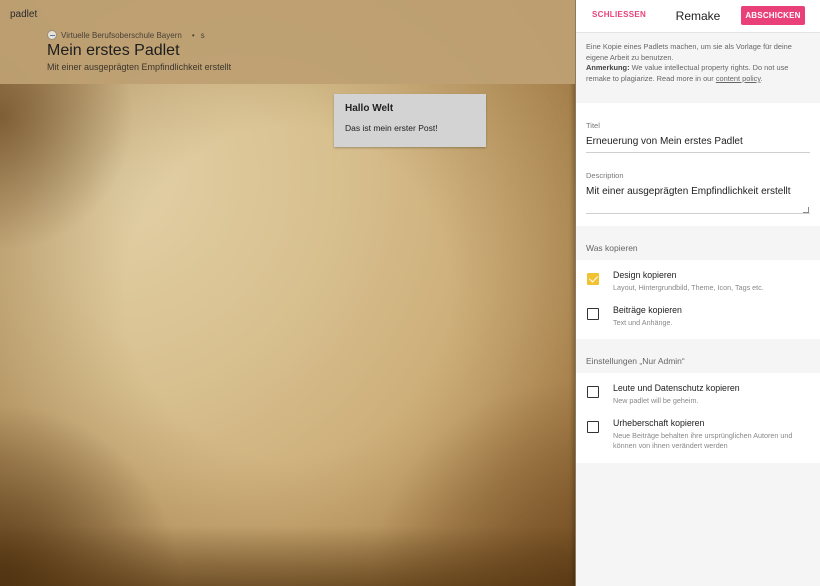  Describe the element at coordinates (113, 50) in the screenshot. I see `board-title: Mein erstes Padlet` at that location.